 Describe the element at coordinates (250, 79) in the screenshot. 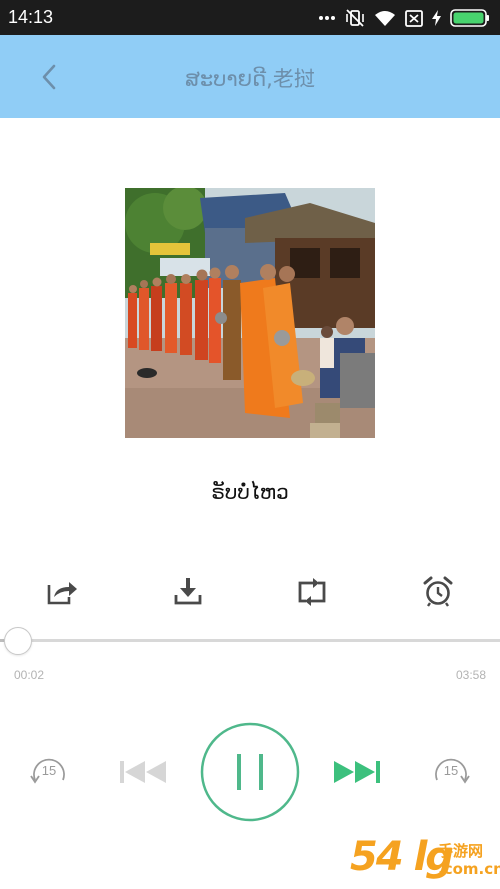

I see `page-title: ສະບາຍດີ,老挝` at that location.